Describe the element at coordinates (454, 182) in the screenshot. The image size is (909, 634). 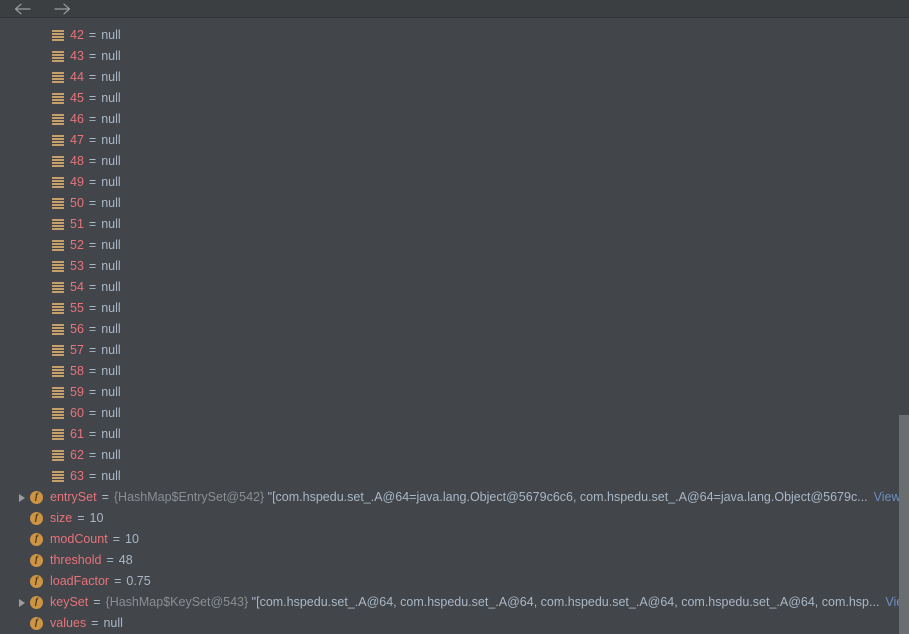
I see `array-element-row: 49 = null` at that location.